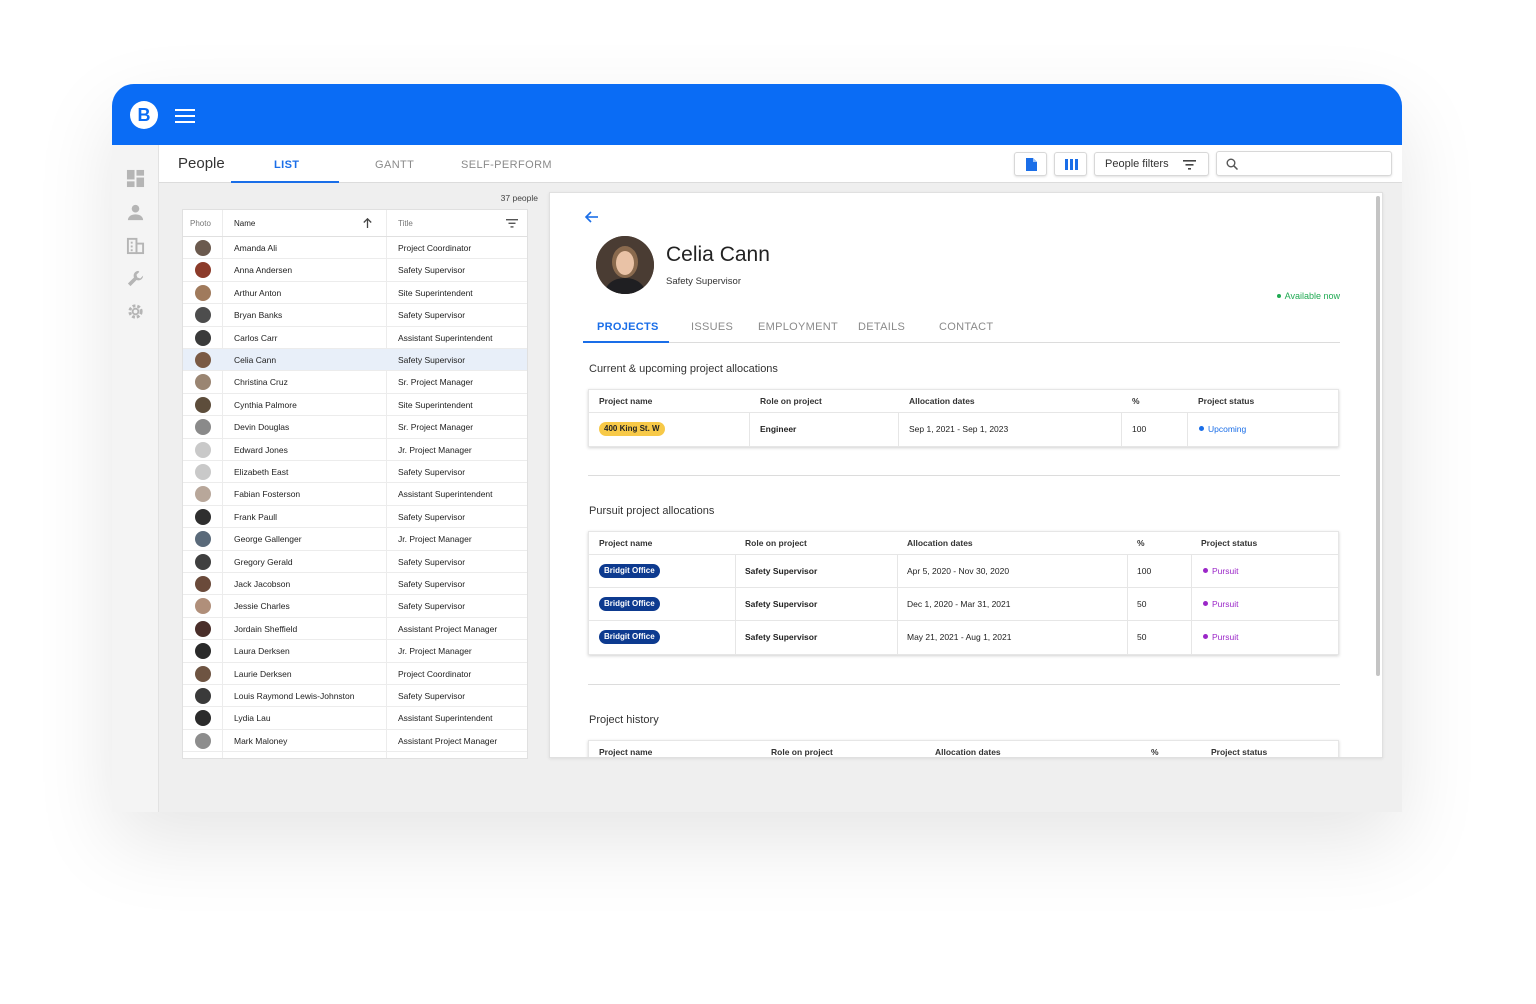 The image size is (1536, 1004). I want to click on table-row: Jessie Charles Safety Supervisor, so click(355, 606).